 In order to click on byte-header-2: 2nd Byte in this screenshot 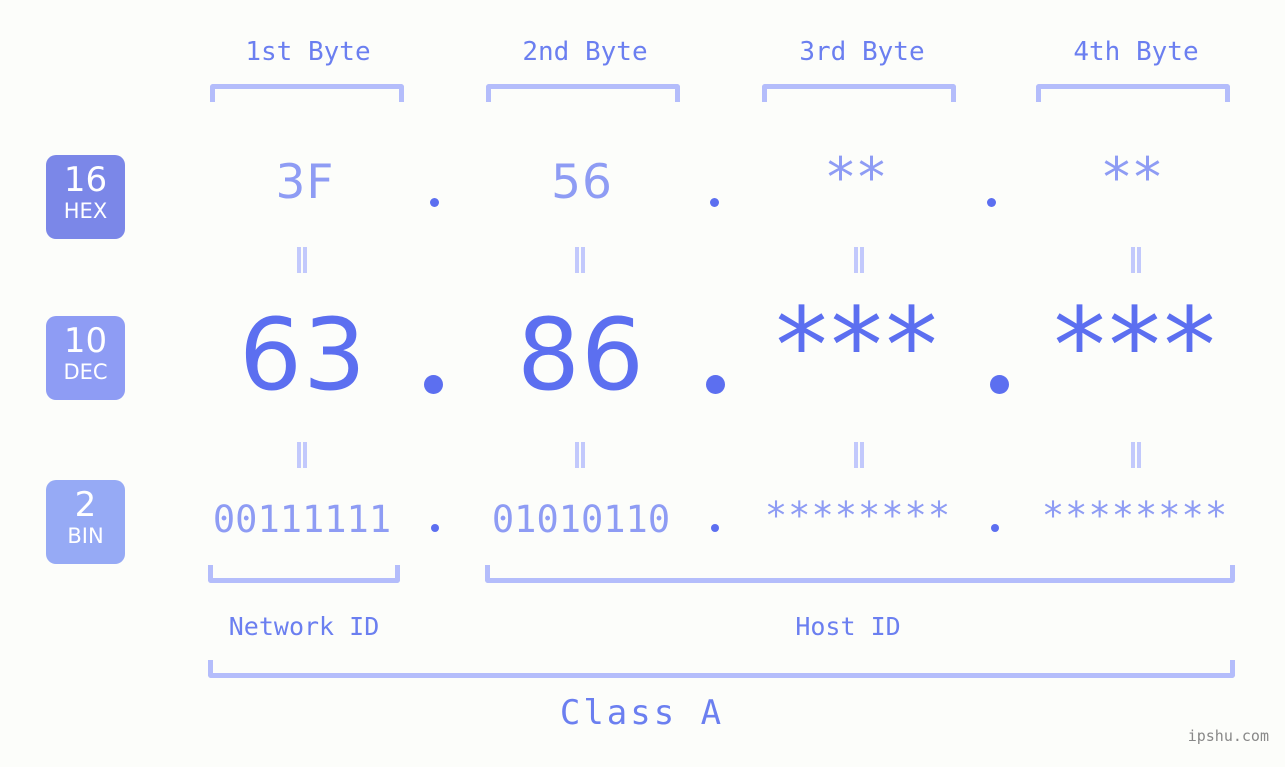, I will do `click(585, 52)`.